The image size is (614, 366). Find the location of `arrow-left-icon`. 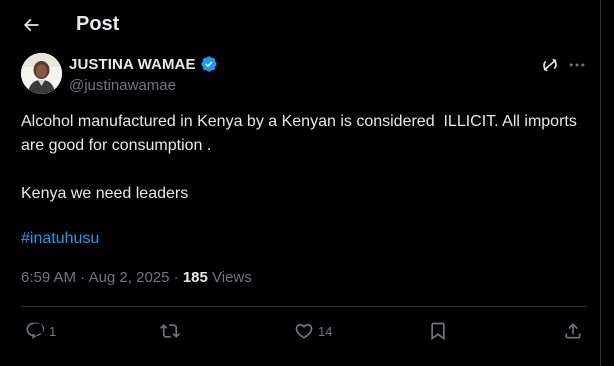

arrow-left-icon is located at coordinates (31, 25).